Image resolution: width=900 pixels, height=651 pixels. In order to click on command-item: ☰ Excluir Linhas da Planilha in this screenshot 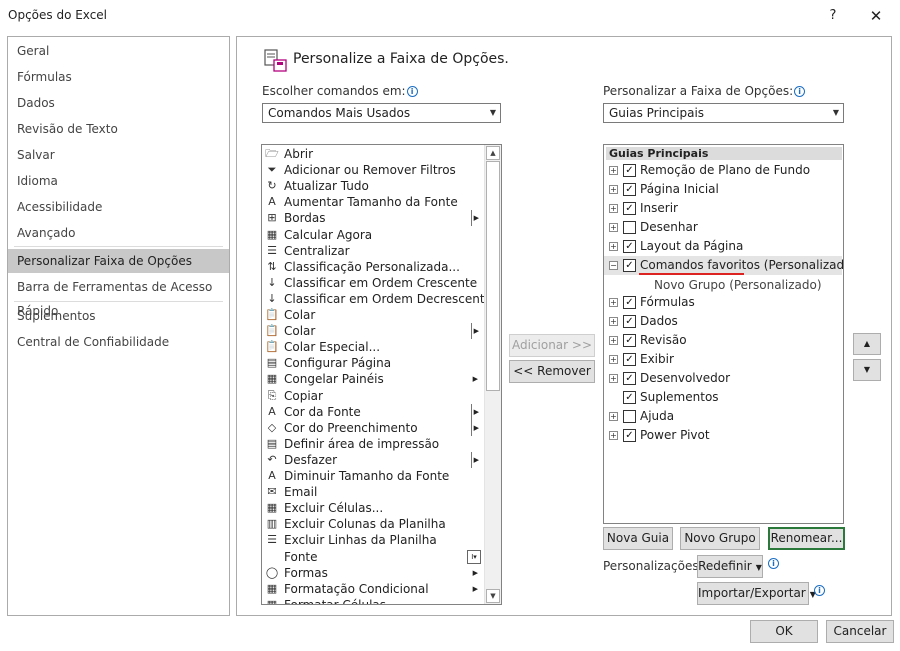, I will do `click(373, 540)`.